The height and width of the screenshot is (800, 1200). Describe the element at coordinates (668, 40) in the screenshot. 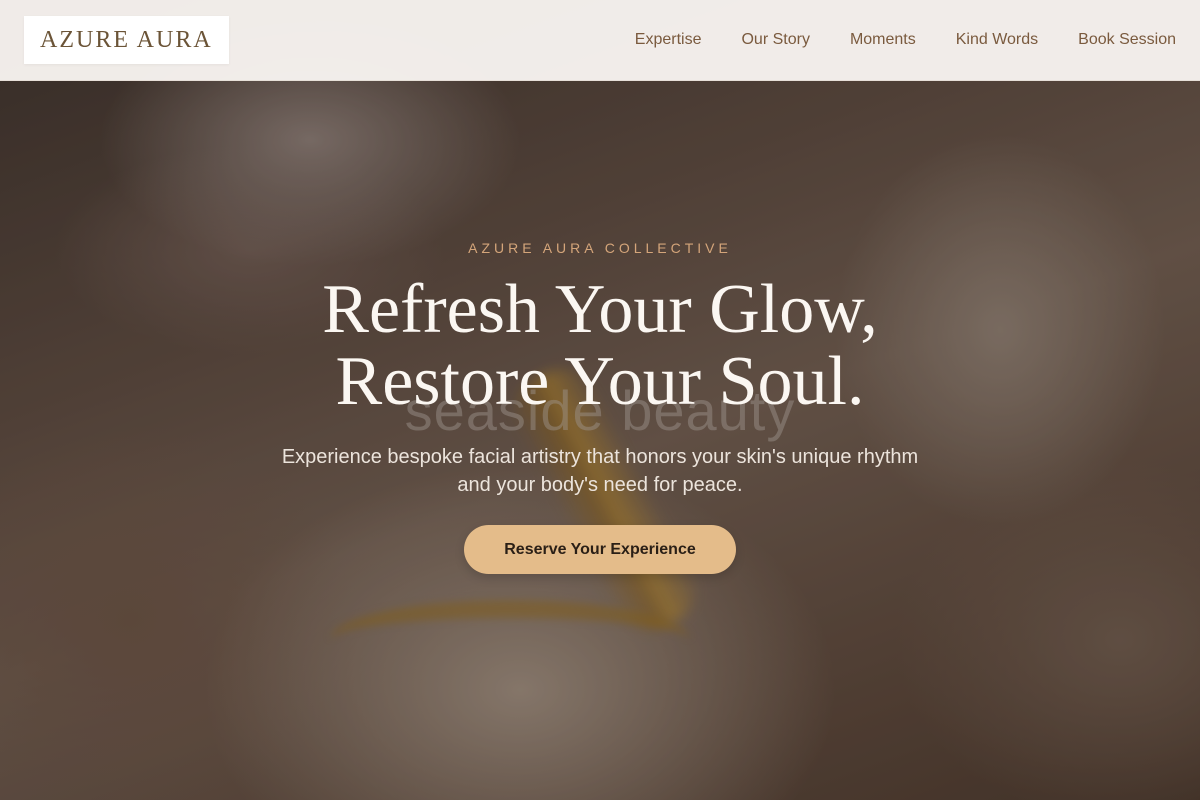

I see `nav-item-expertise: Expertise` at that location.